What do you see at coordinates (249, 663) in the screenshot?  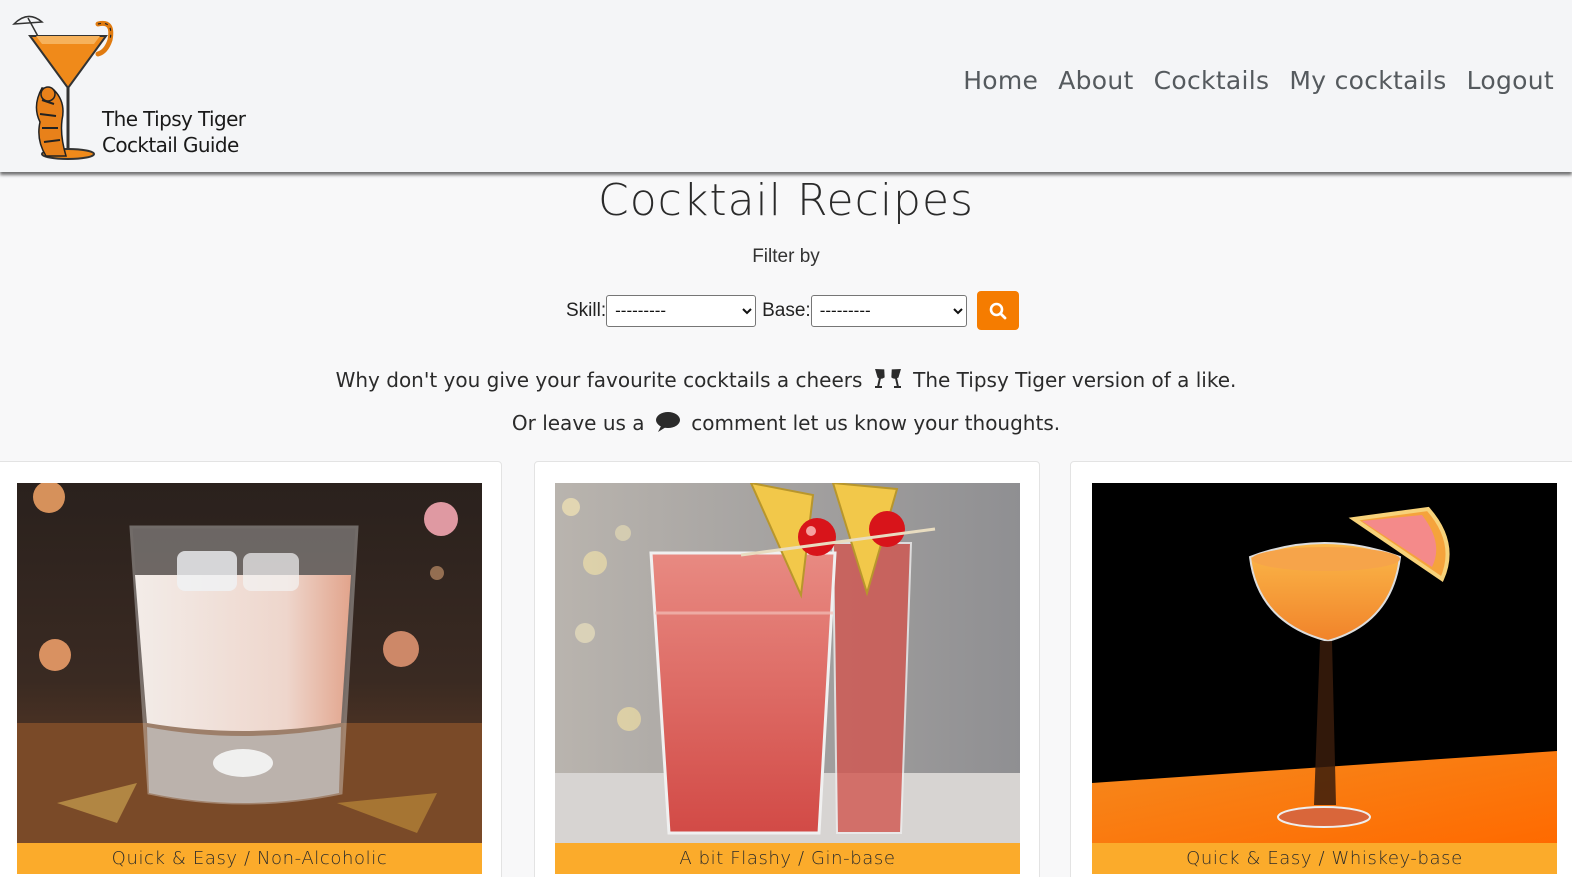 I see `cocktail-image-white-drink` at bounding box center [249, 663].